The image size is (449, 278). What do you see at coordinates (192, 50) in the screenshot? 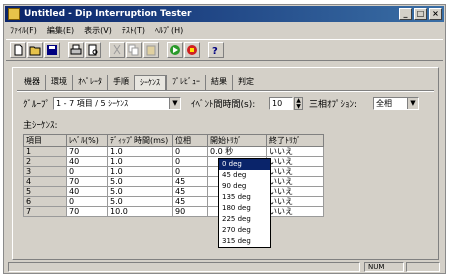
I see `stop-icon` at bounding box center [192, 50].